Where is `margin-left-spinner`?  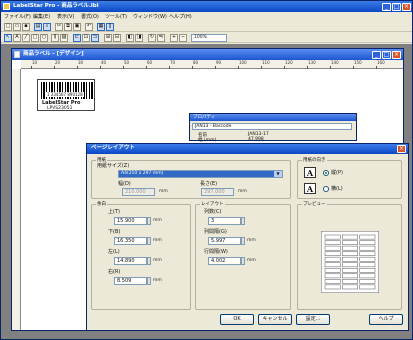 margin-left-spinner is located at coordinates (149, 261).